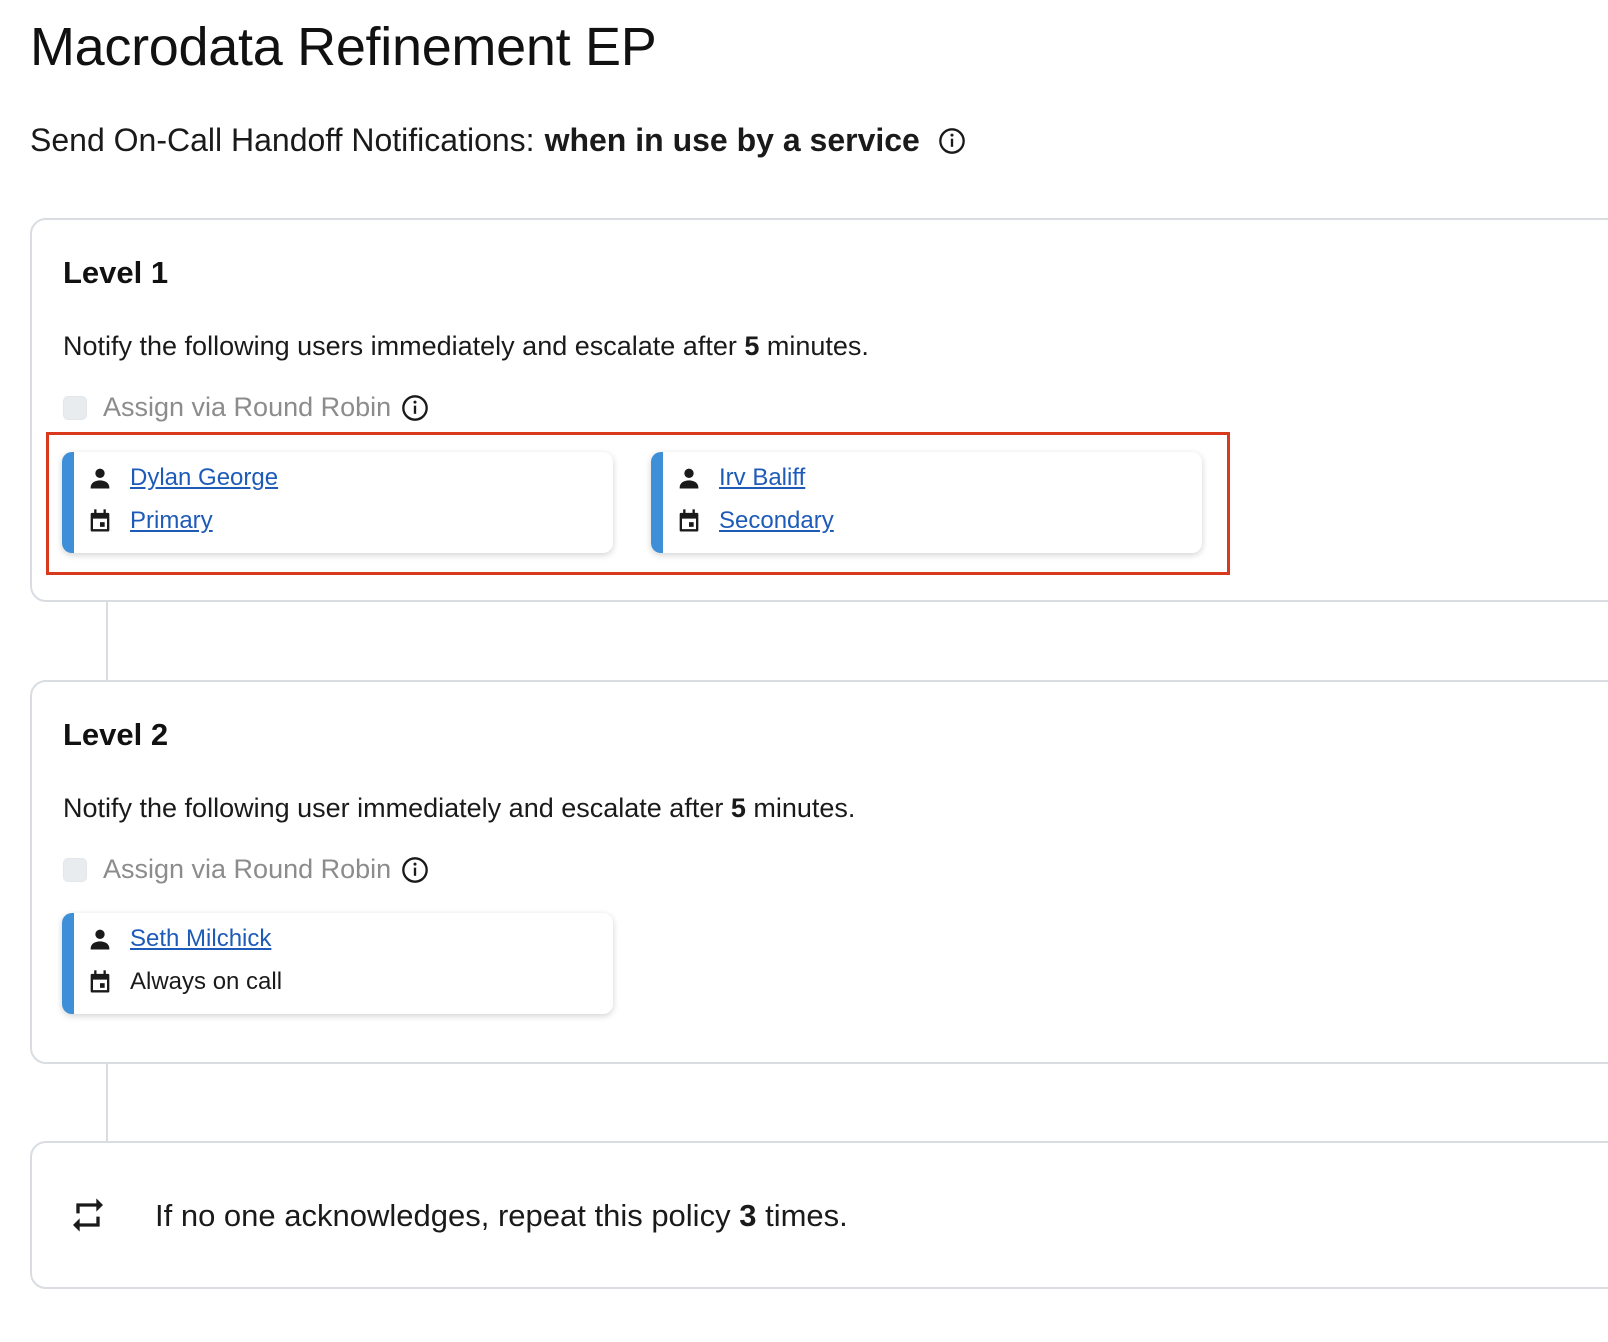 This screenshot has height=1342, width=1608. What do you see at coordinates (200, 939) in the screenshot?
I see `user-link: Seth Milchick` at bounding box center [200, 939].